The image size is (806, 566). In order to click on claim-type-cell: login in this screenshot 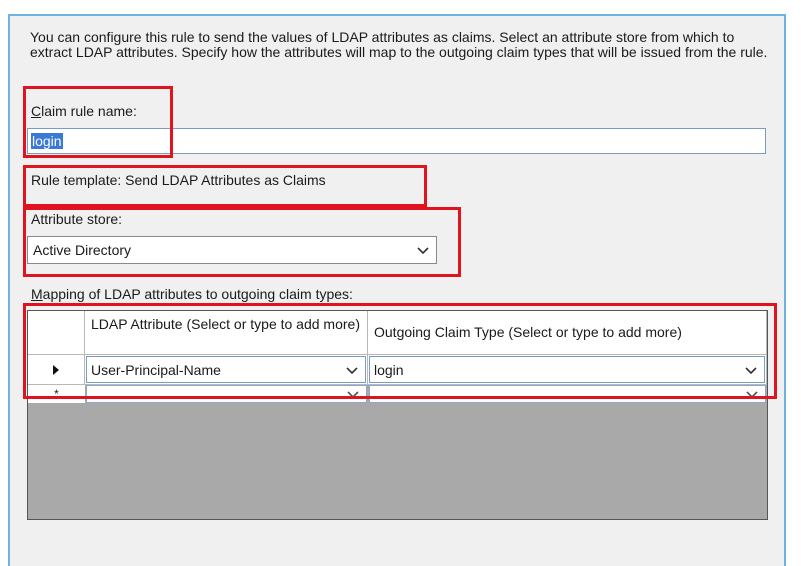, I will do `click(567, 370)`.